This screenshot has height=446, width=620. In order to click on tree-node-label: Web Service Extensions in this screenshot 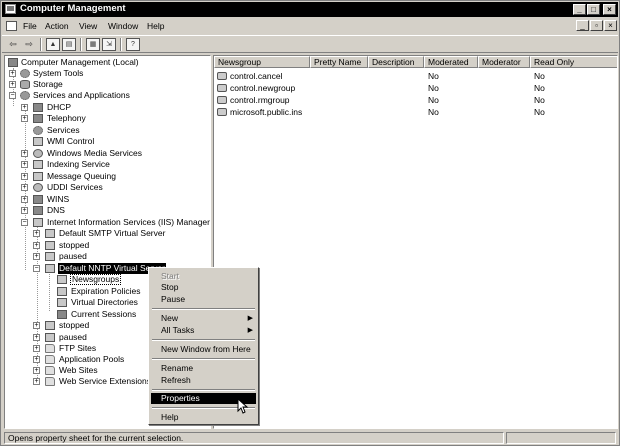, I will do `click(105, 381)`.